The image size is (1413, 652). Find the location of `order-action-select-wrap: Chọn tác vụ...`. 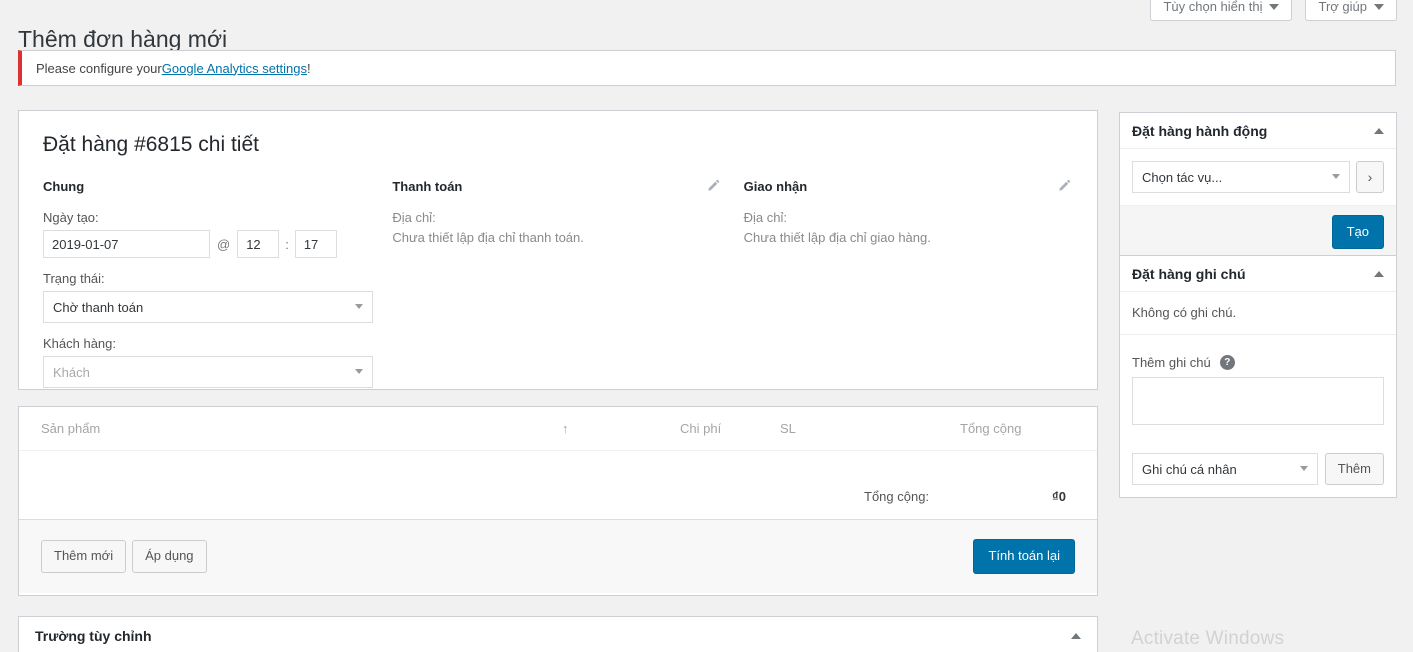

order-action-select-wrap: Chọn tác vụ... is located at coordinates (1241, 177).